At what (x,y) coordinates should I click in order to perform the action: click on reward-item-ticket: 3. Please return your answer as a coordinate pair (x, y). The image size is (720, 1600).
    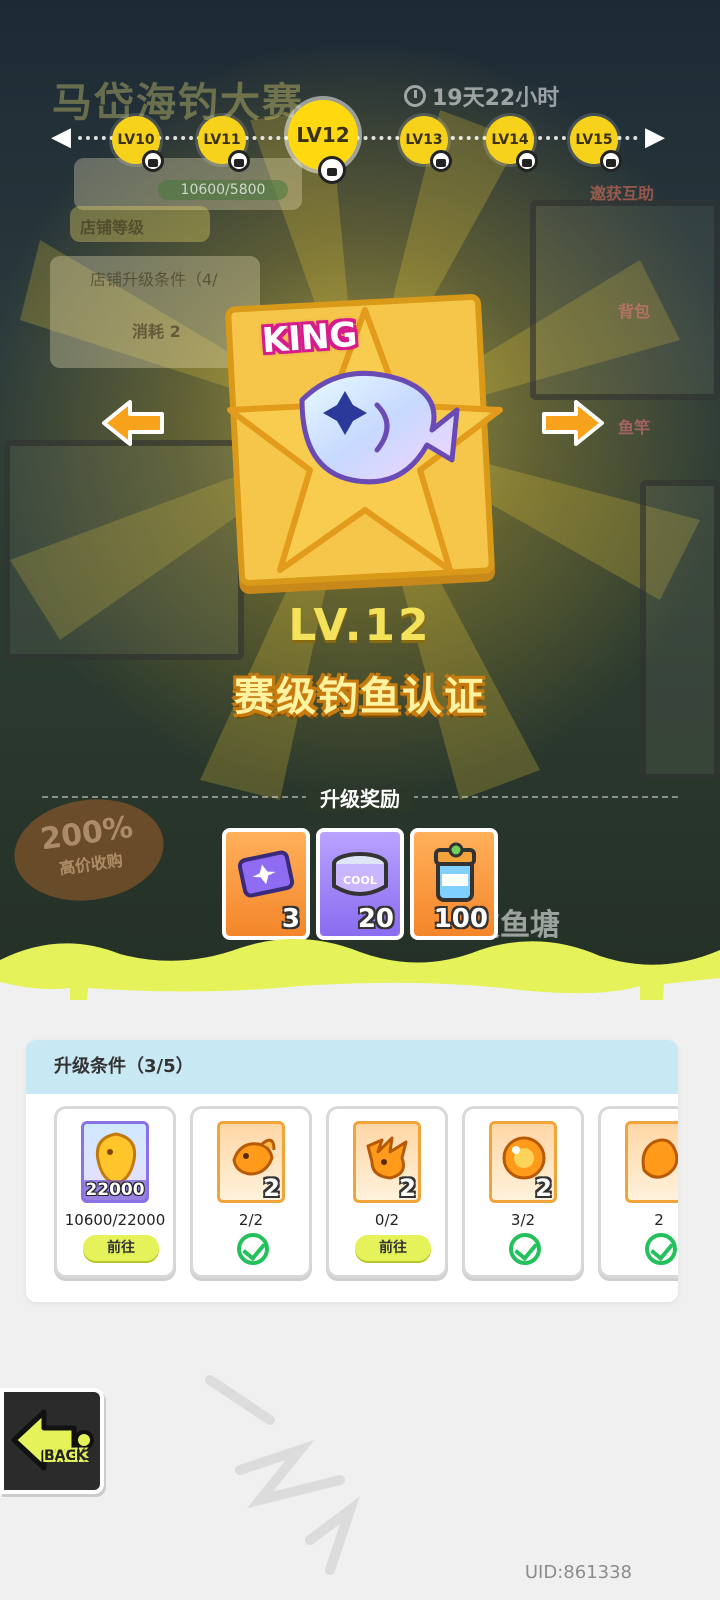
    Looking at the image, I should click on (266, 884).